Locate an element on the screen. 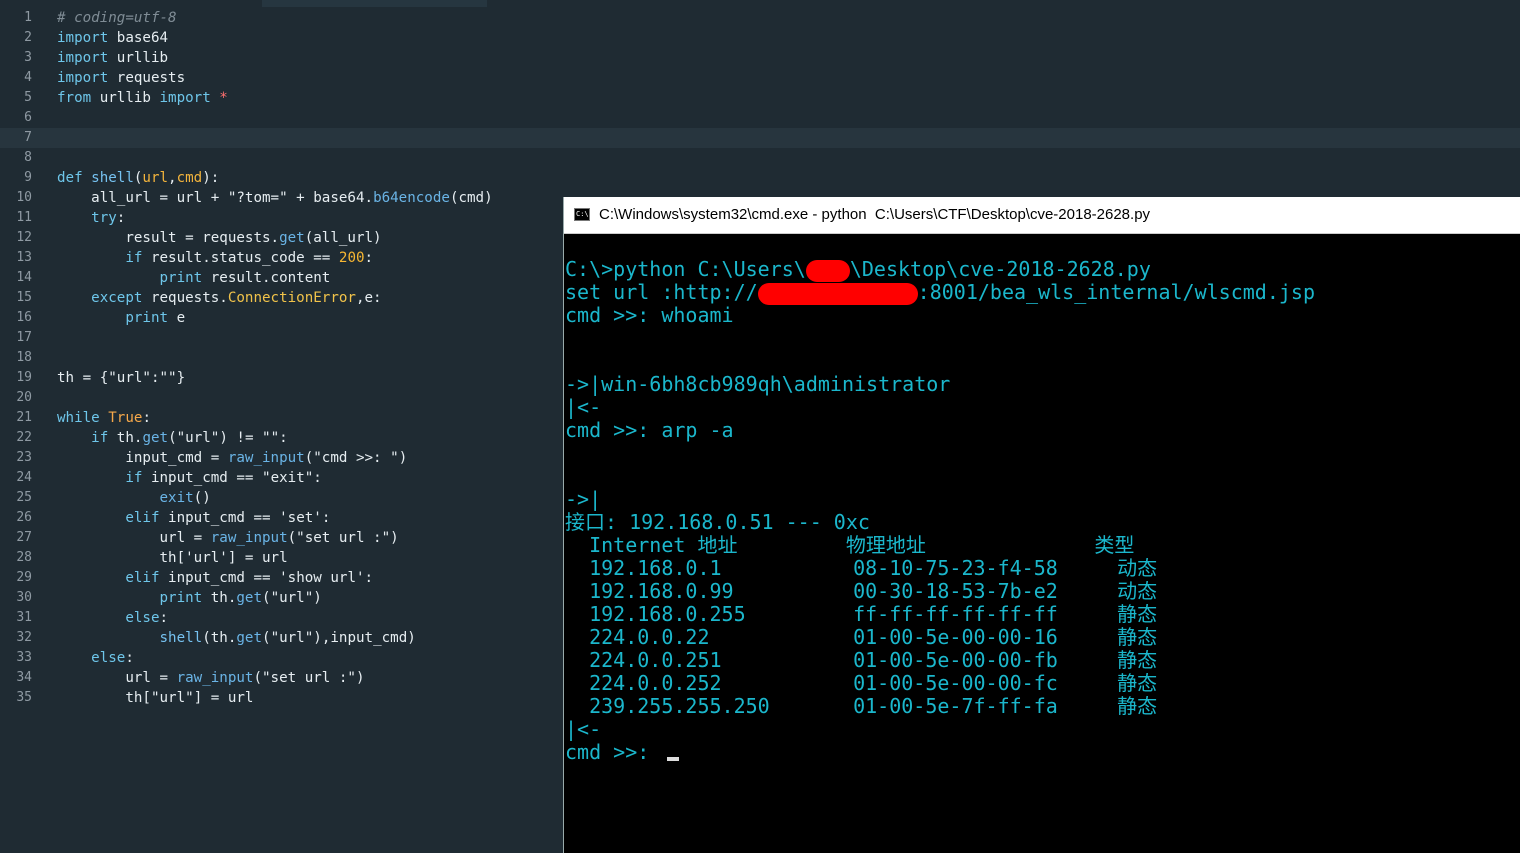 The height and width of the screenshot is (853, 1520). prompt-text: cmd >>: is located at coordinates (613, 752).